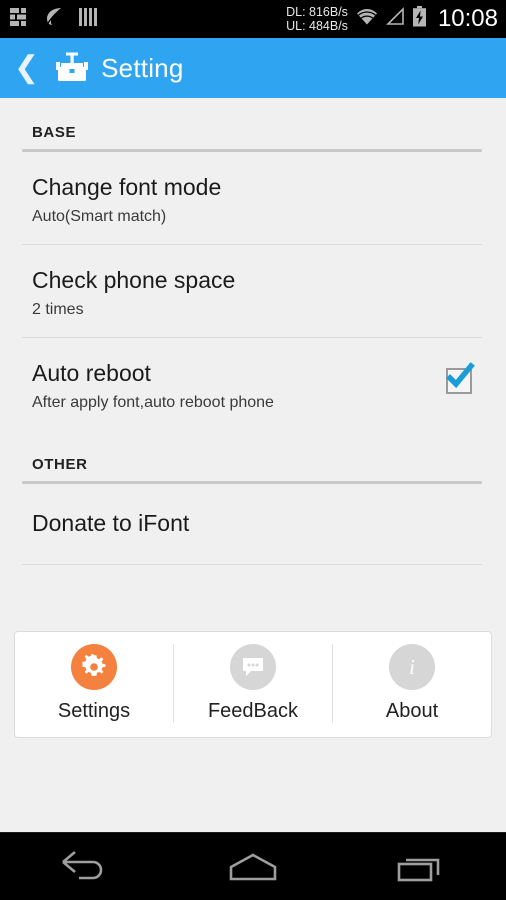 Image resolution: width=506 pixels, height=900 pixels. Describe the element at coordinates (253, 667) in the screenshot. I see `speech-bubble-icon` at that location.